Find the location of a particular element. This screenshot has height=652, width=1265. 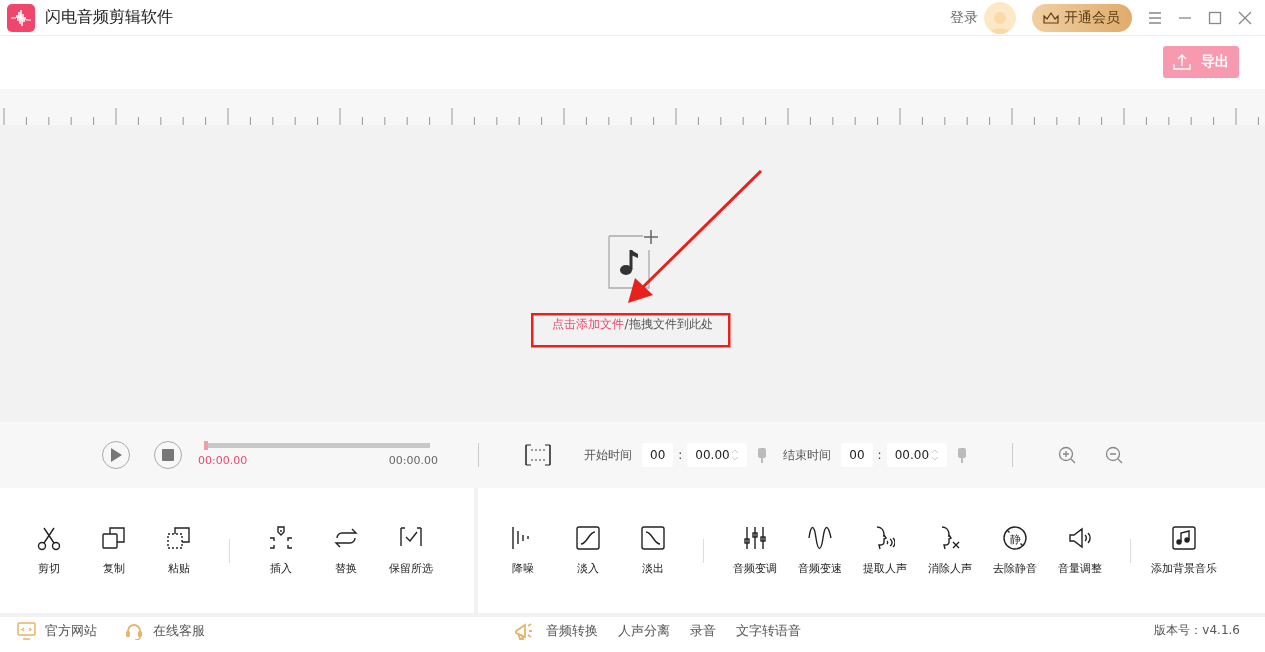

music-note-icon is located at coordinates (1184, 538).